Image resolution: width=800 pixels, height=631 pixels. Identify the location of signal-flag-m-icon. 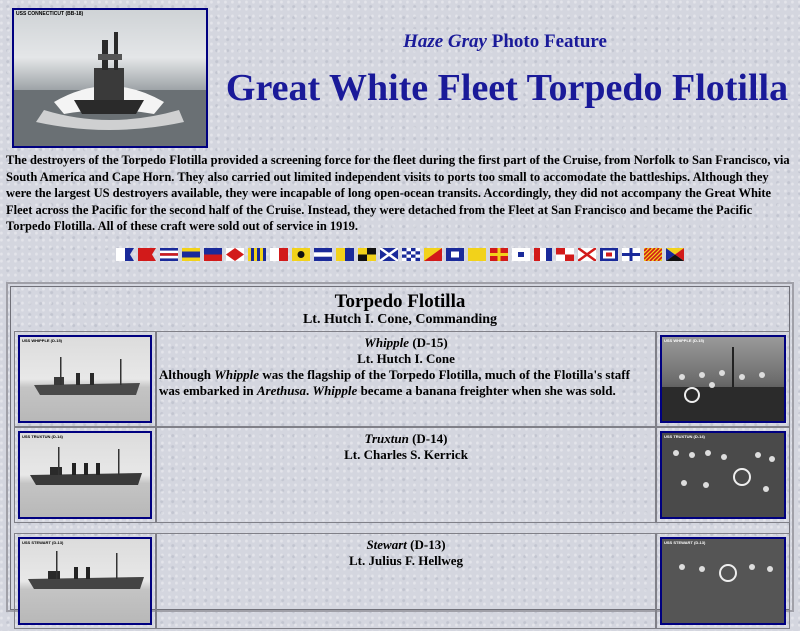
(389, 254).